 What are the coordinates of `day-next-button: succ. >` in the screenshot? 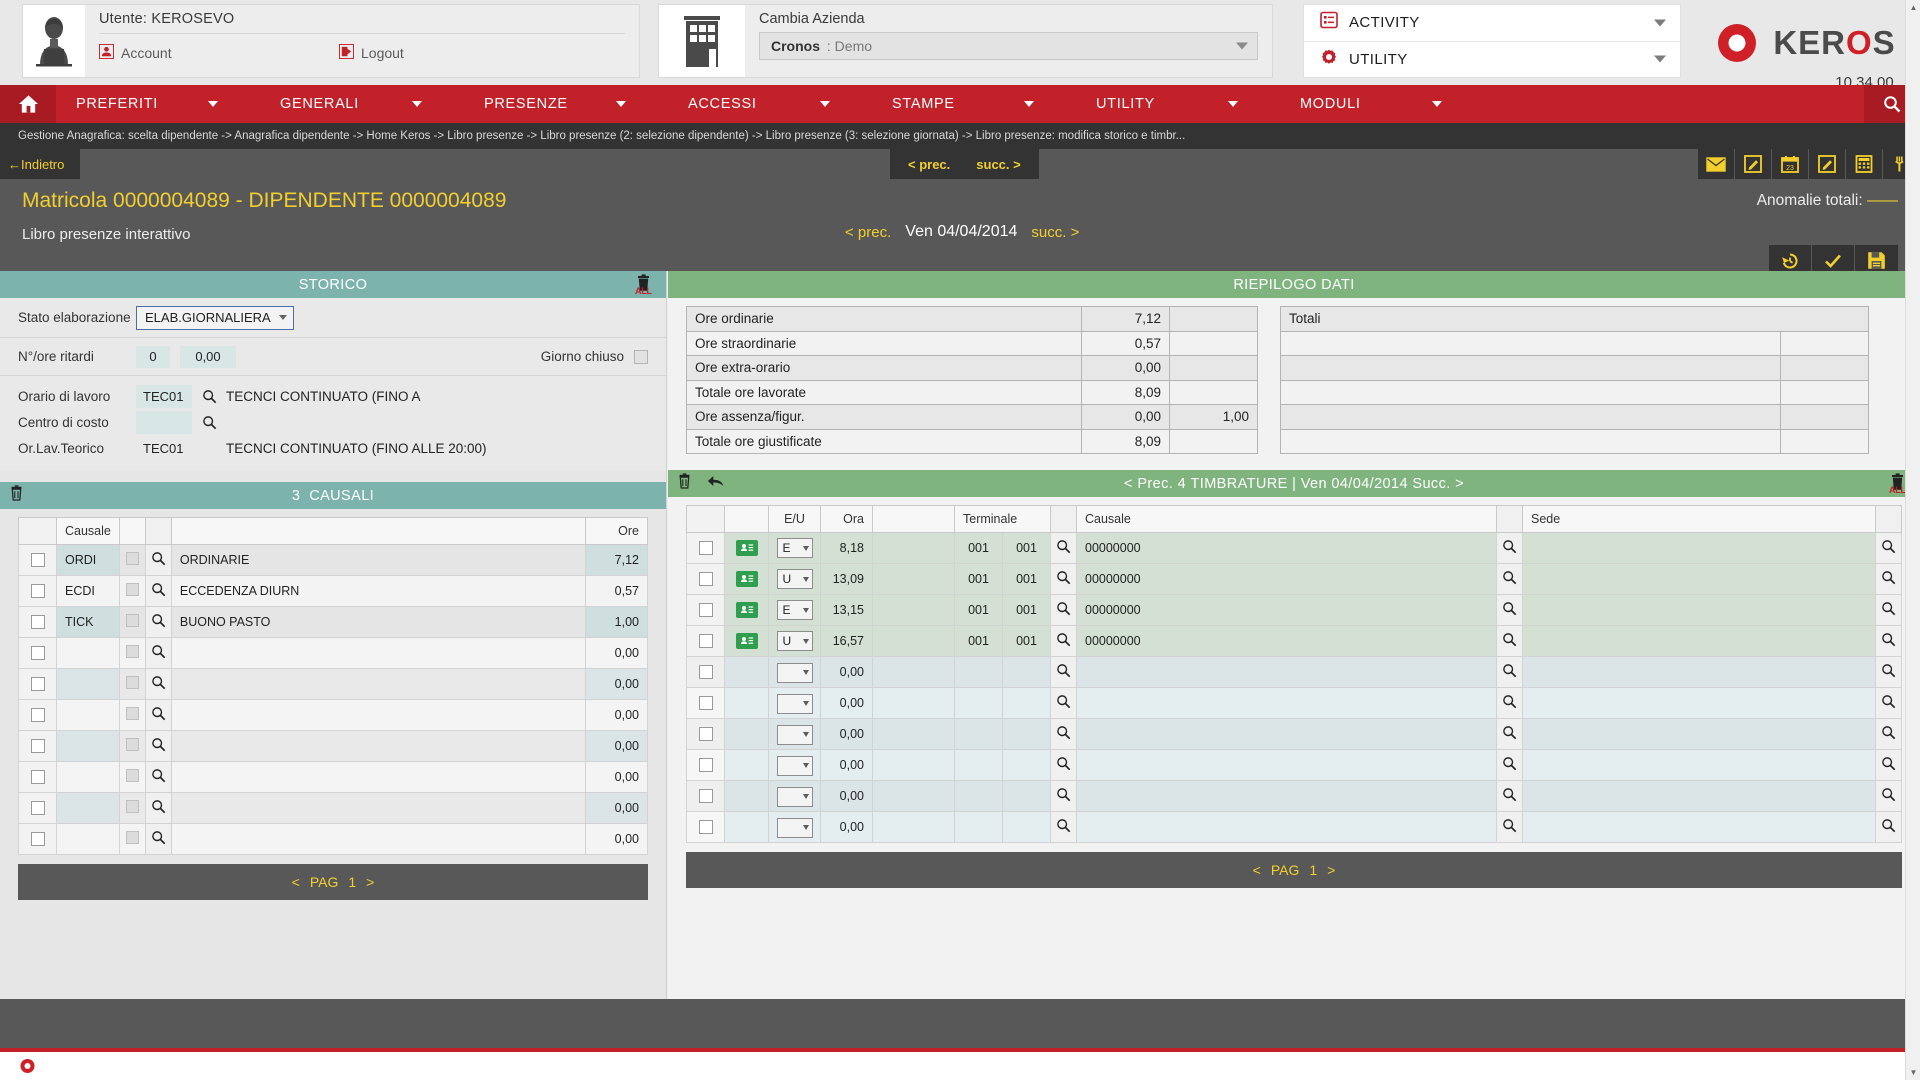 It's located at (1055, 232).